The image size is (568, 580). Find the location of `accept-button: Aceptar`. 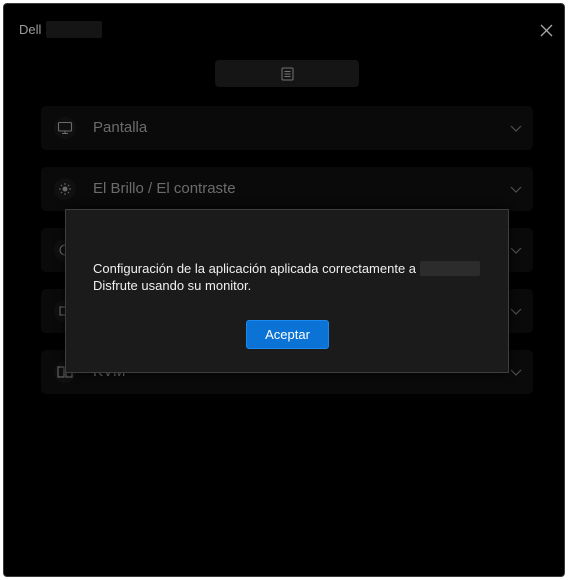

accept-button: Aceptar is located at coordinates (287, 334).